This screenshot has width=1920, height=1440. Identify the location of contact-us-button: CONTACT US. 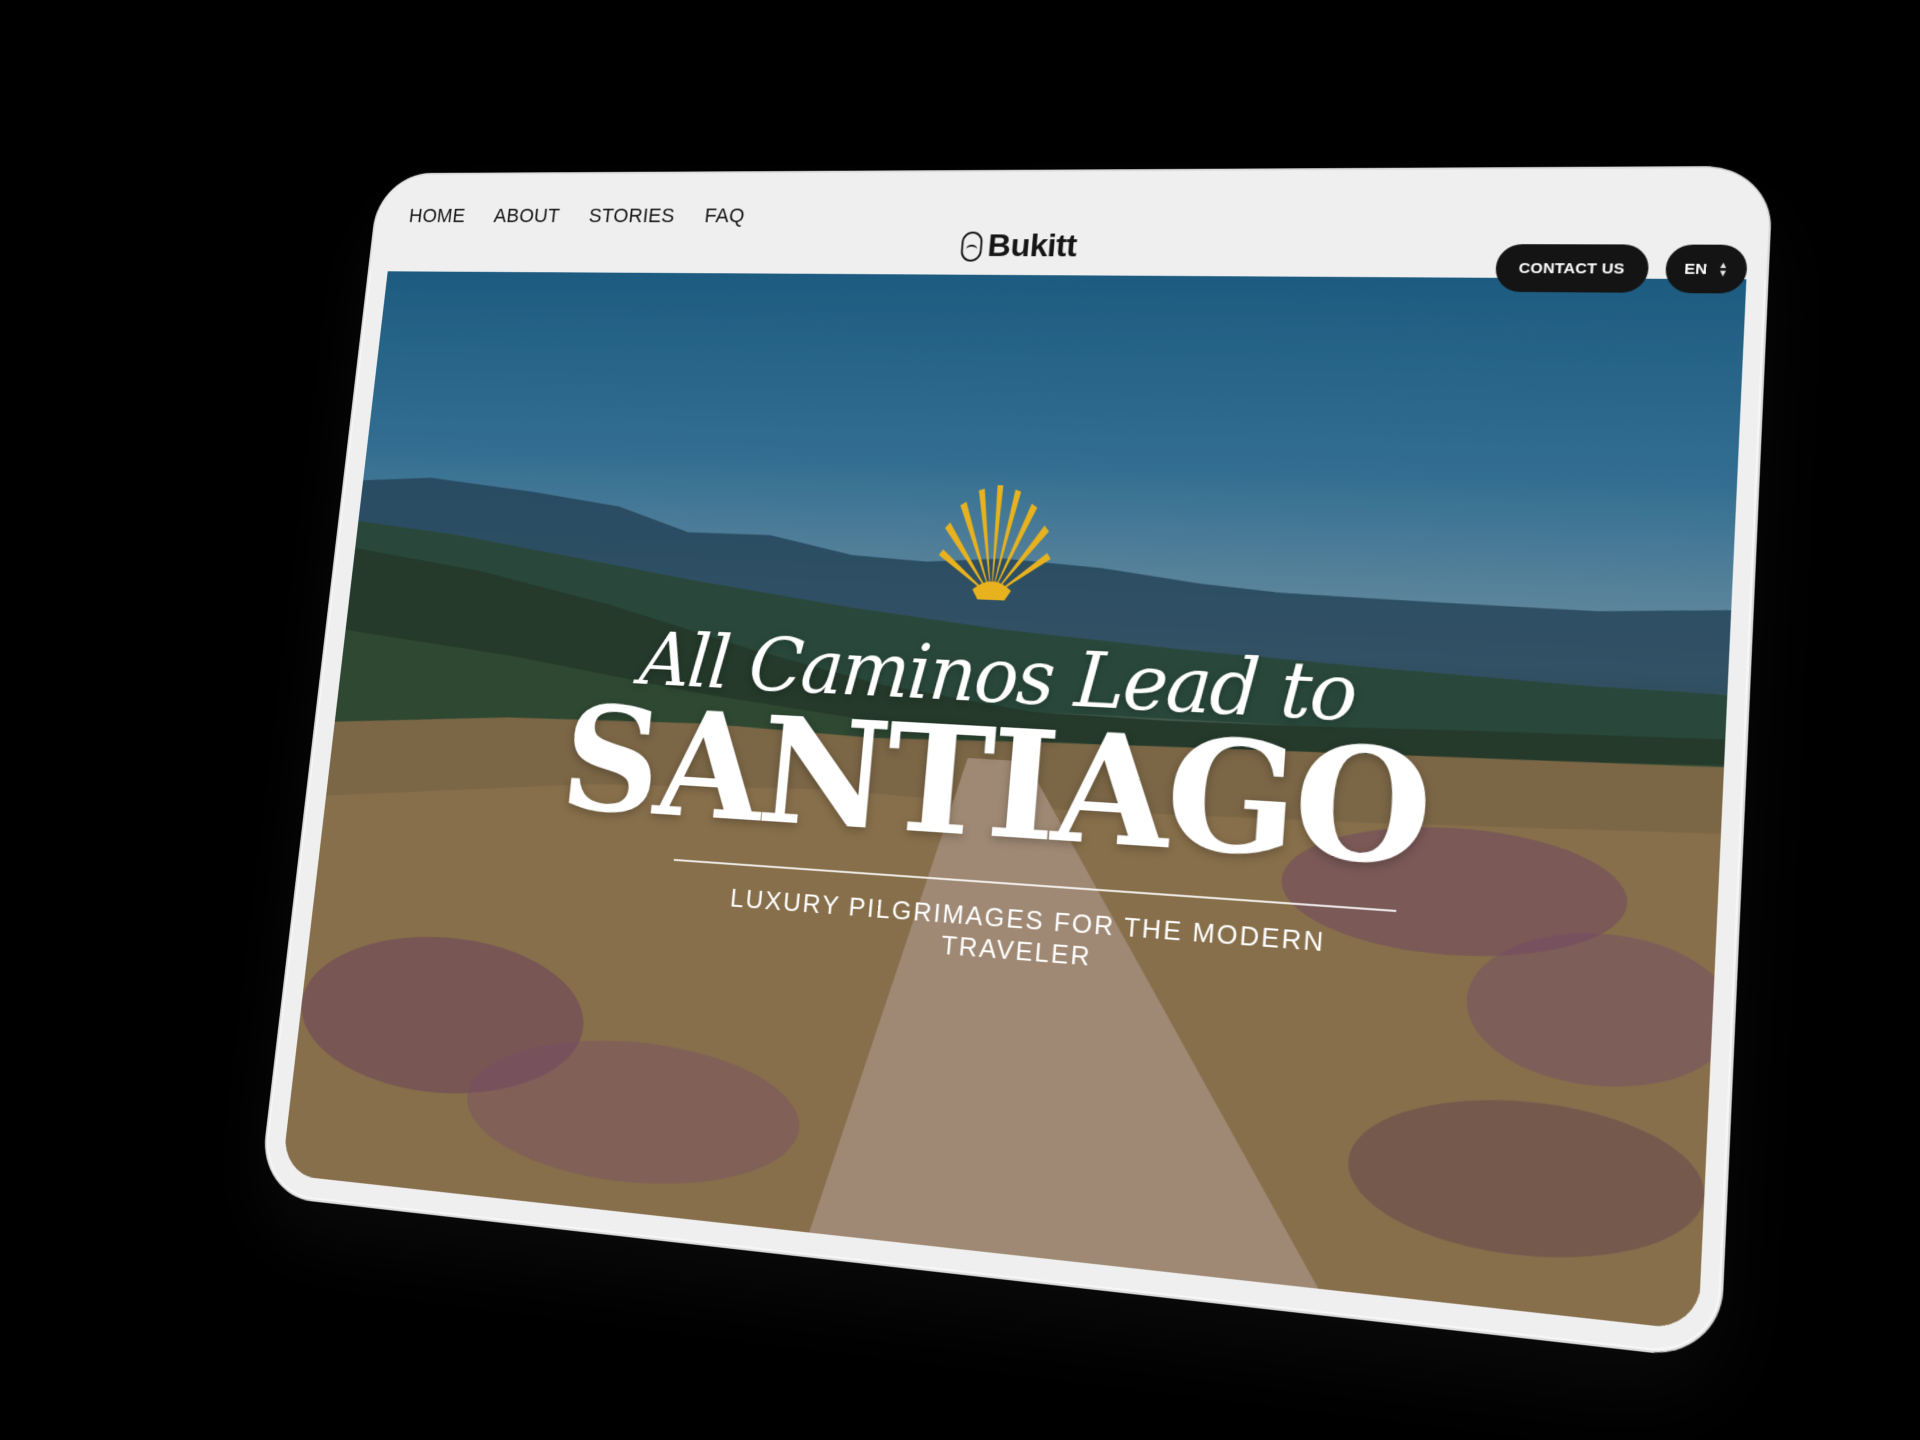
(1571, 268).